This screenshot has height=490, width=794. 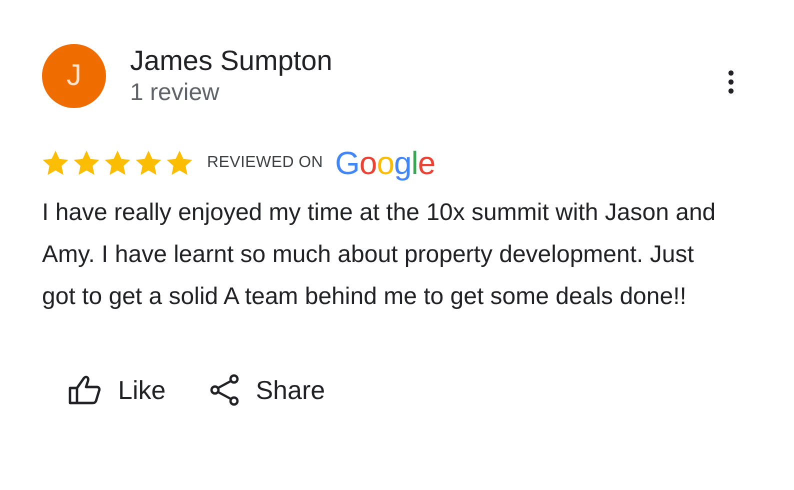 I want to click on share-button: Share, so click(x=268, y=390).